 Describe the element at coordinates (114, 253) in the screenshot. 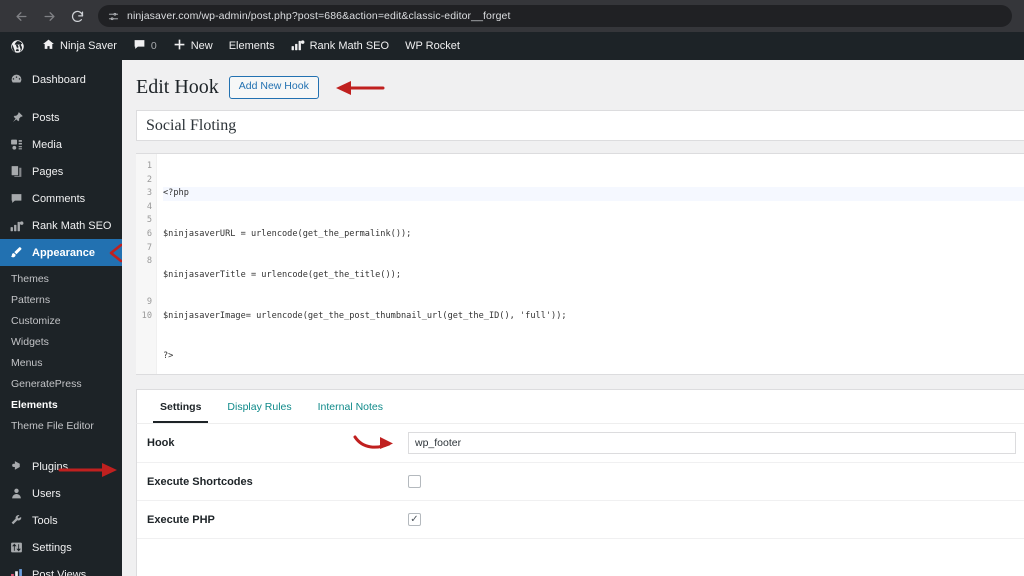

I see `annotation-arrowhead-appearance` at that location.